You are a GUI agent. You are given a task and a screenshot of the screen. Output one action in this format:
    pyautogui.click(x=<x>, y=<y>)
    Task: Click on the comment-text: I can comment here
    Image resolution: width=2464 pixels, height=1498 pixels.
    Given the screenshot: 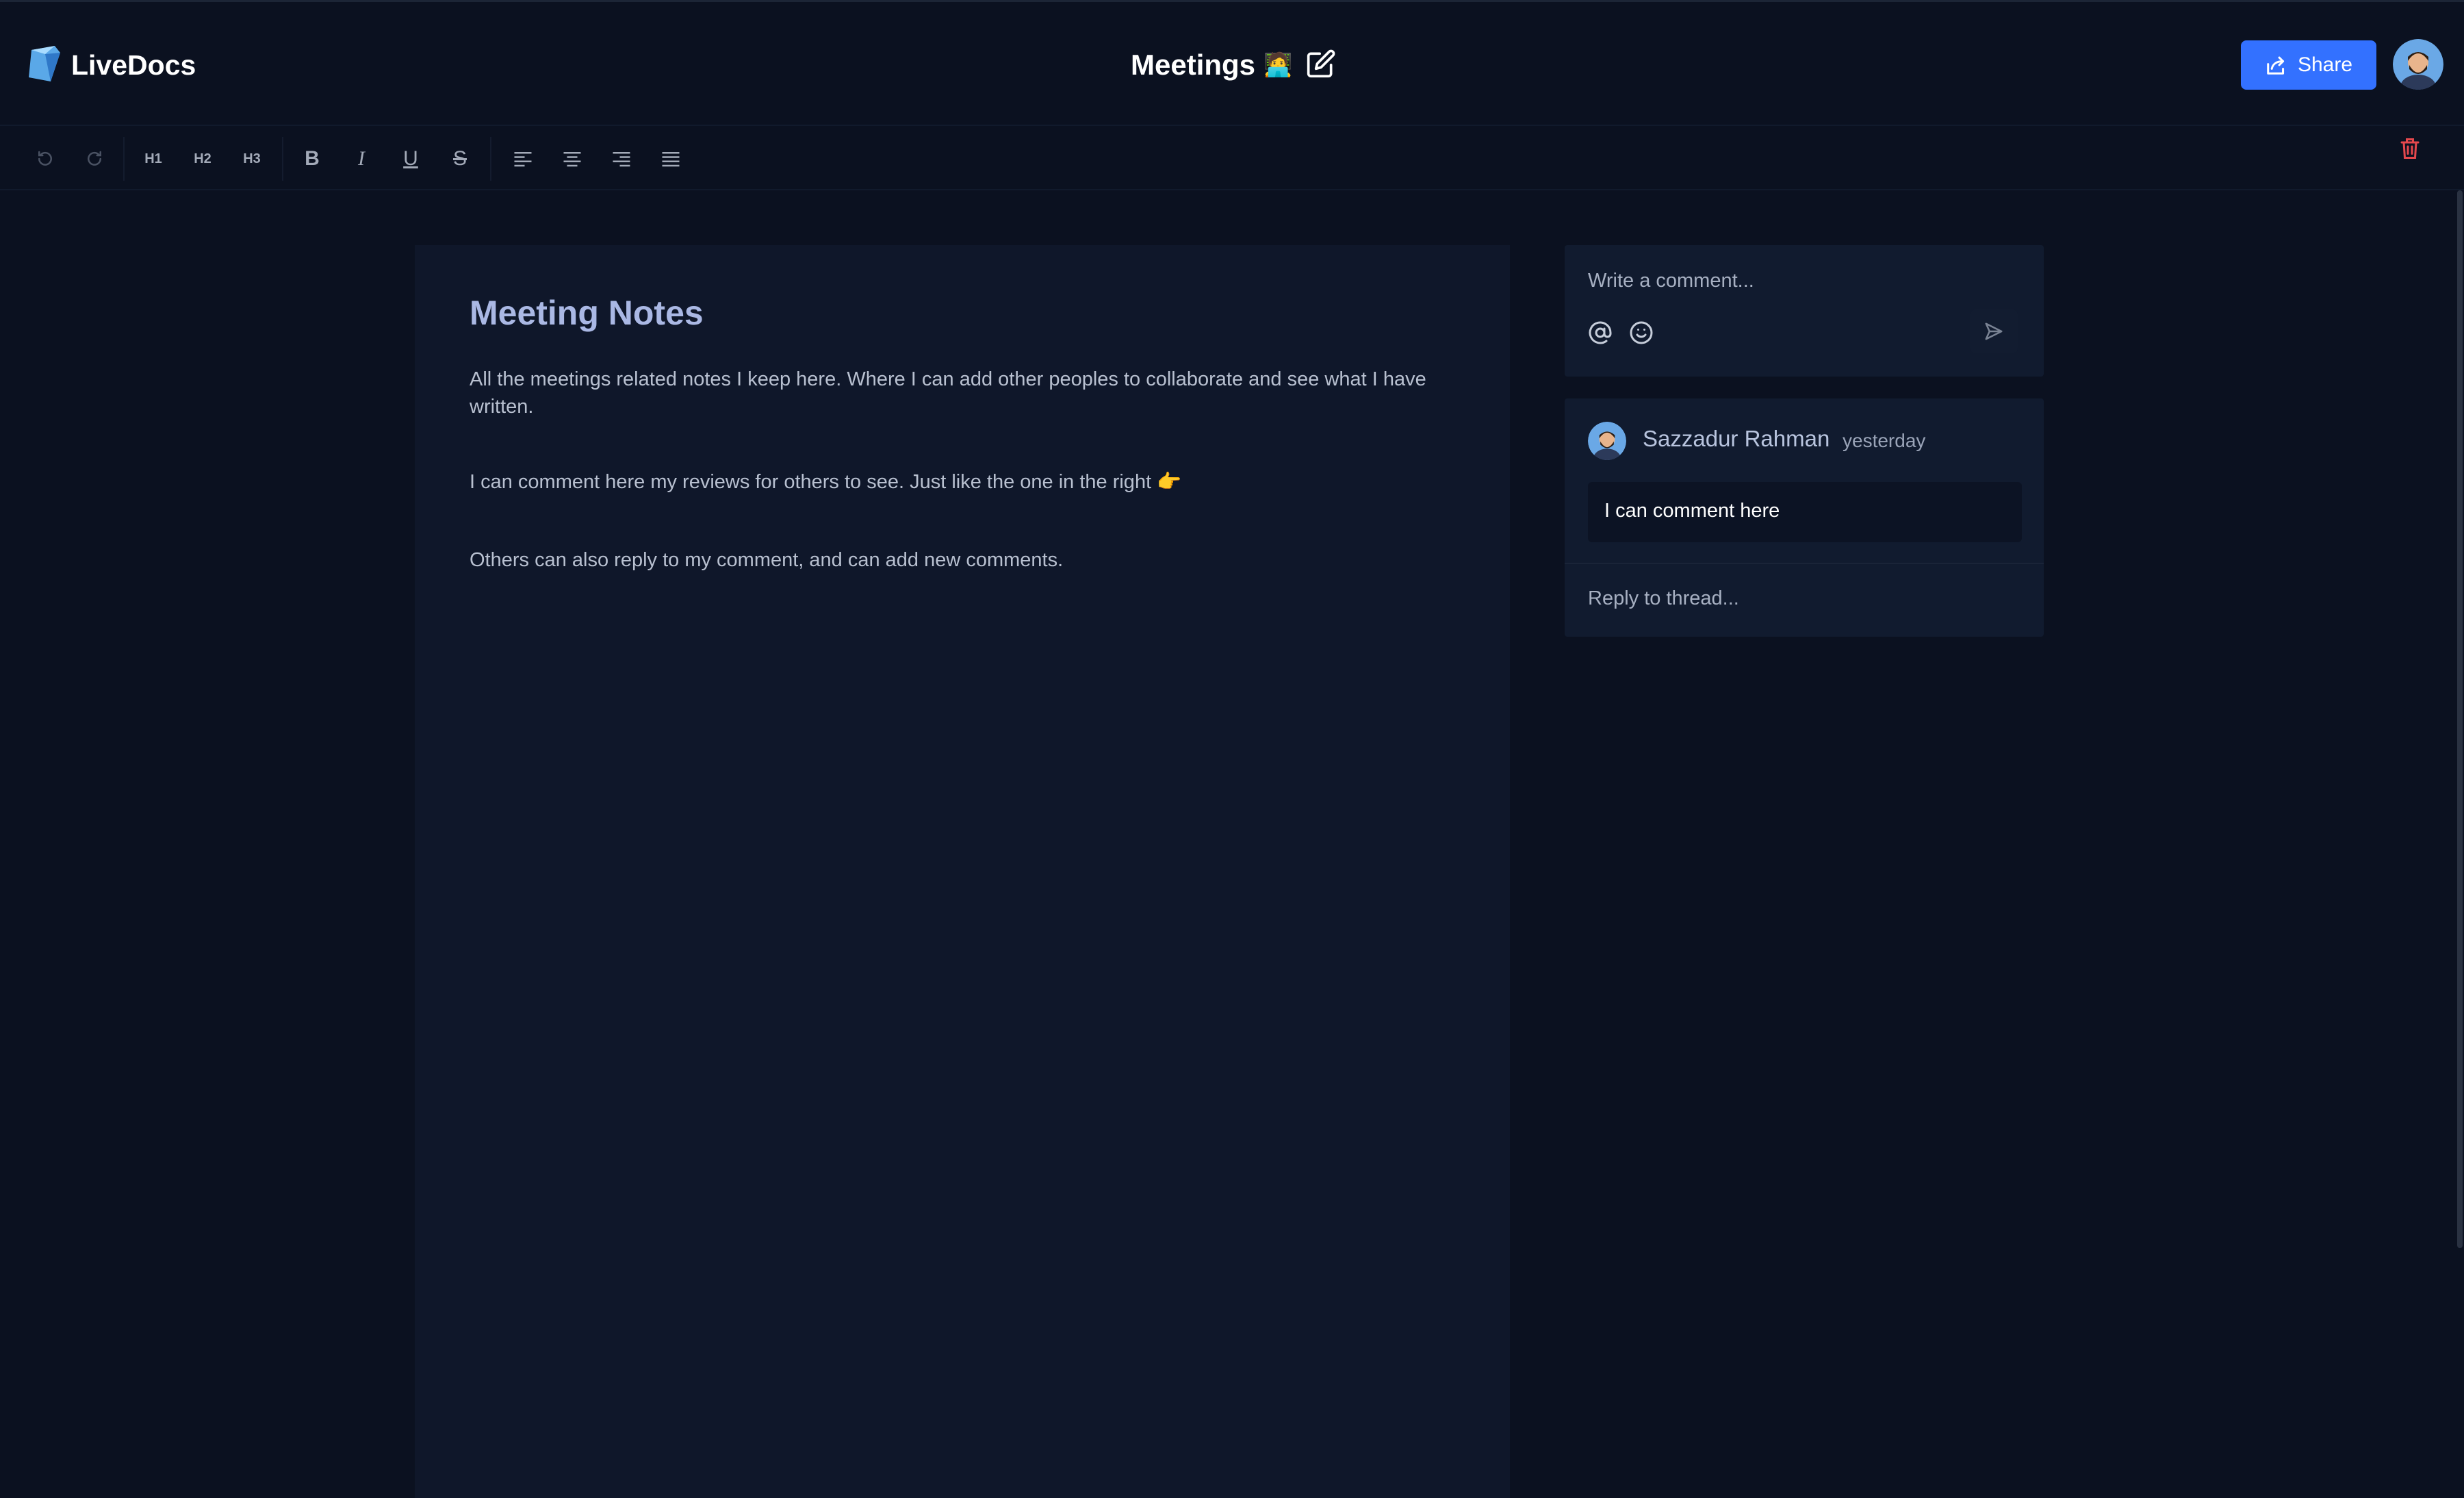 What is the action you would take?
    pyautogui.click(x=1692, y=511)
    